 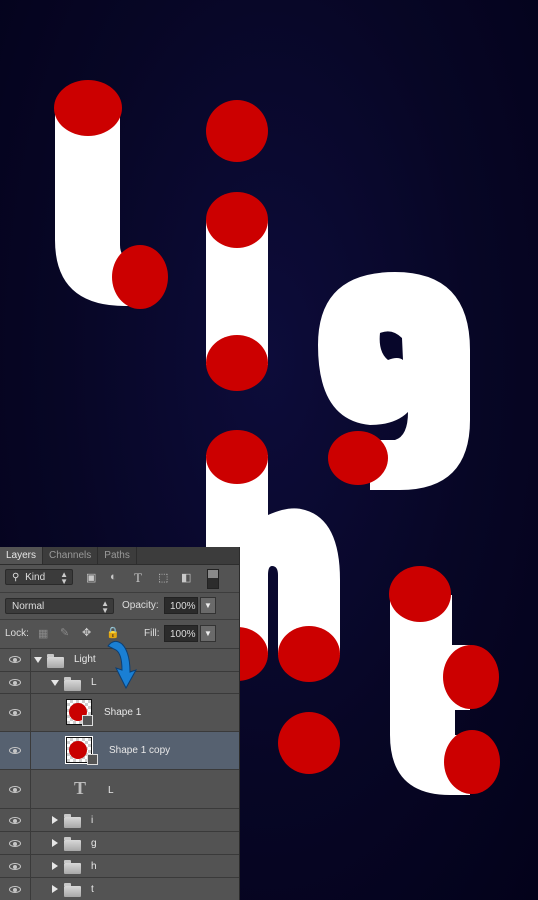 I want to click on filter-kind-select: ⚲ Kind ▲ ▼, so click(x=39, y=577).